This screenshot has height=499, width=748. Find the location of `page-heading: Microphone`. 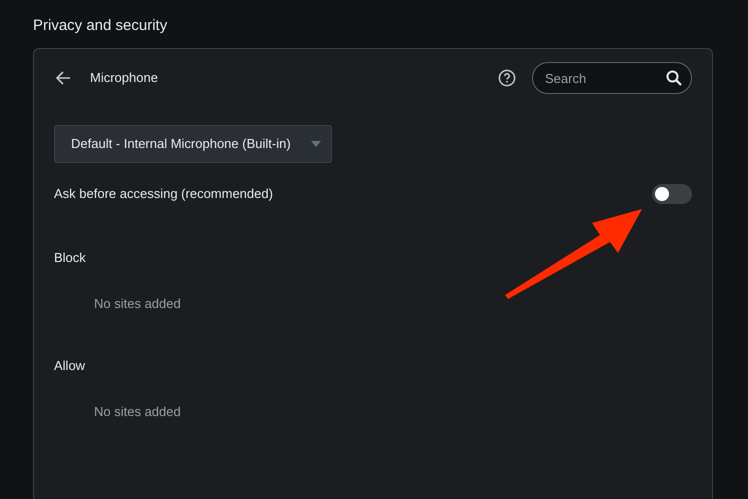

page-heading: Microphone is located at coordinates (124, 78).